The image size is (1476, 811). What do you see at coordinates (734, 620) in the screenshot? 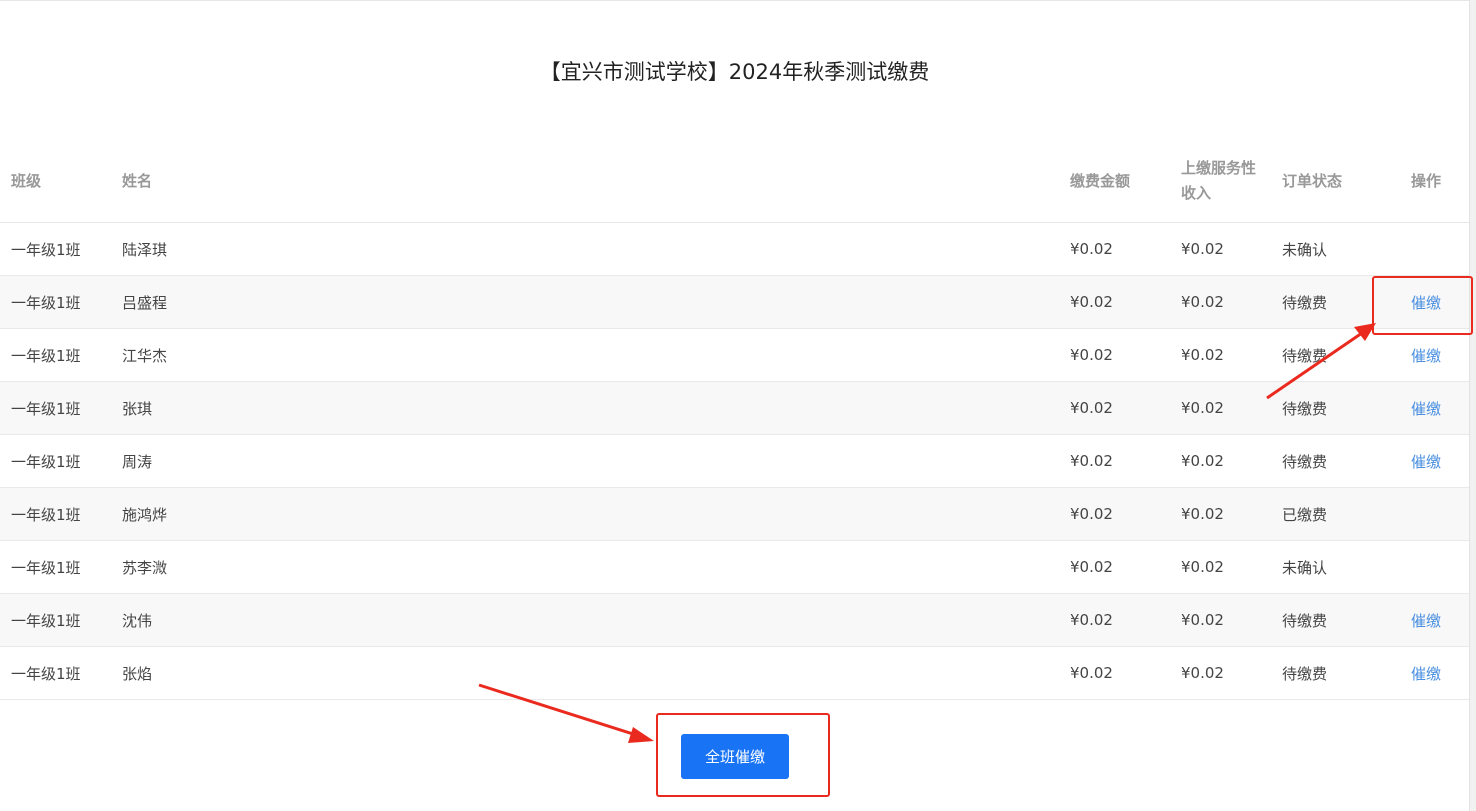
I see `table-row: 一年级1班 沈伟 ¥0.02 ¥0.02 待缴费 催缴` at bounding box center [734, 620].